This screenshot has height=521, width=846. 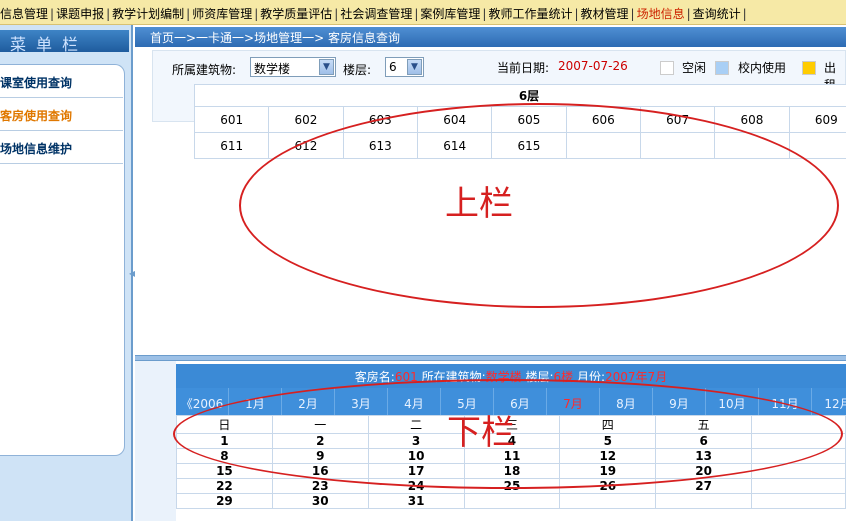 What do you see at coordinates (255, 401) in the screenshot?
I see `month-tab: 1月` at bounding box center [255, 401].